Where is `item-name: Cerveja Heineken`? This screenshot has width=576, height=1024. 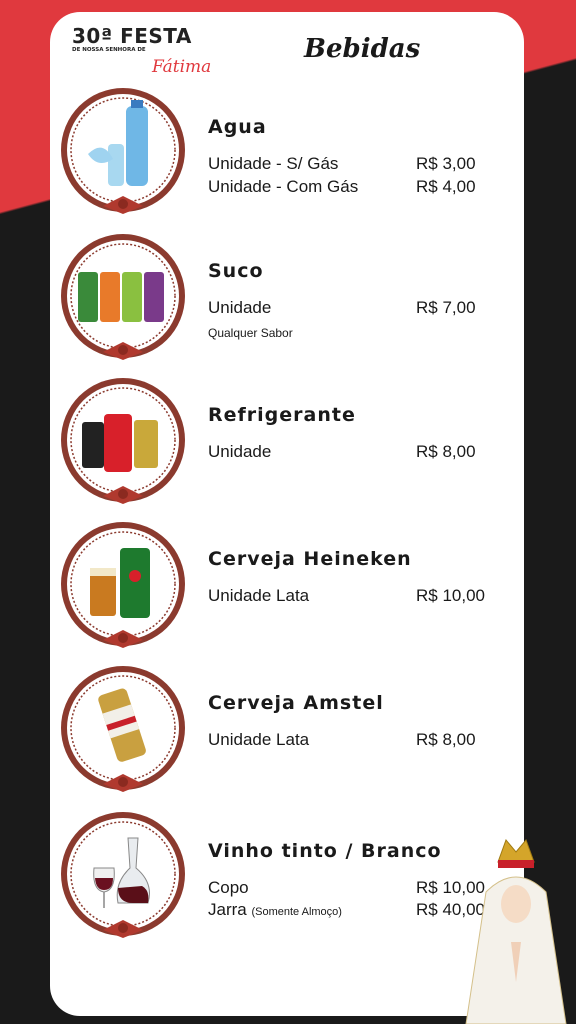 item-name: Cerveja Heineken is located at coordinates (310, 559).